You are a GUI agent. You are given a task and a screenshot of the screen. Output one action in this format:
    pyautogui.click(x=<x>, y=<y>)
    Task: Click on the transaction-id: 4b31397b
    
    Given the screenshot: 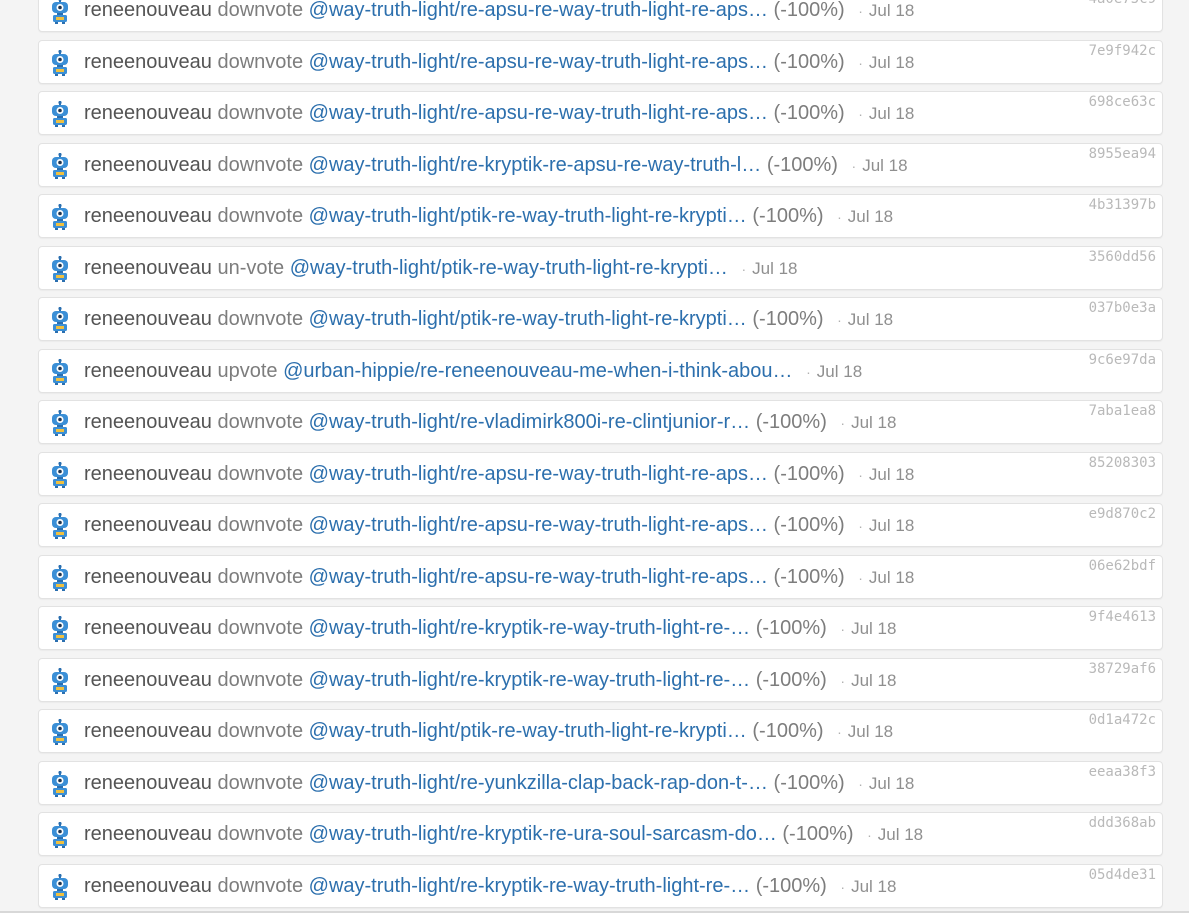 What is the action you would take?
    pyautogui.click(x=1122, y=205)
    